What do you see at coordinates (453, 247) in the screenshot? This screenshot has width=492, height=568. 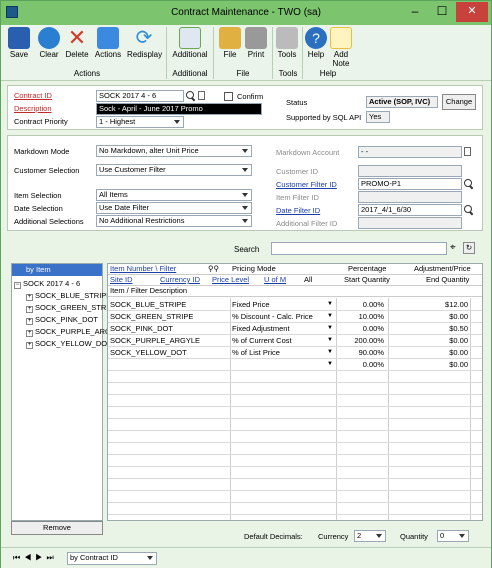 I see `binoculars-icon: ⌖` at bounding box center [453, 247].